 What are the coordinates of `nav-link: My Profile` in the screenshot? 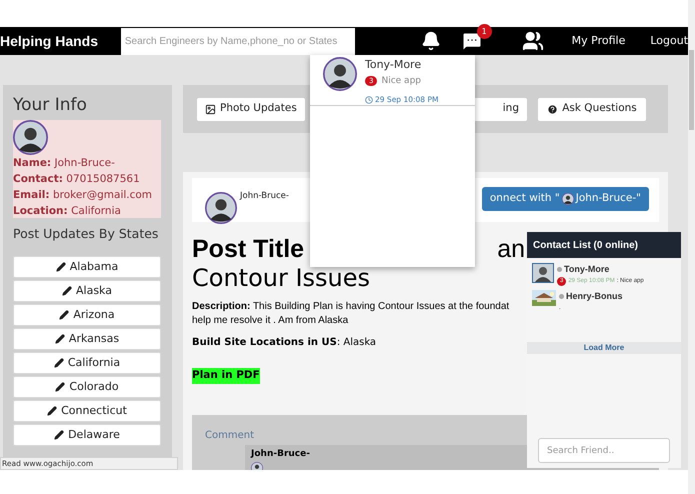 It's located at (599, 41).